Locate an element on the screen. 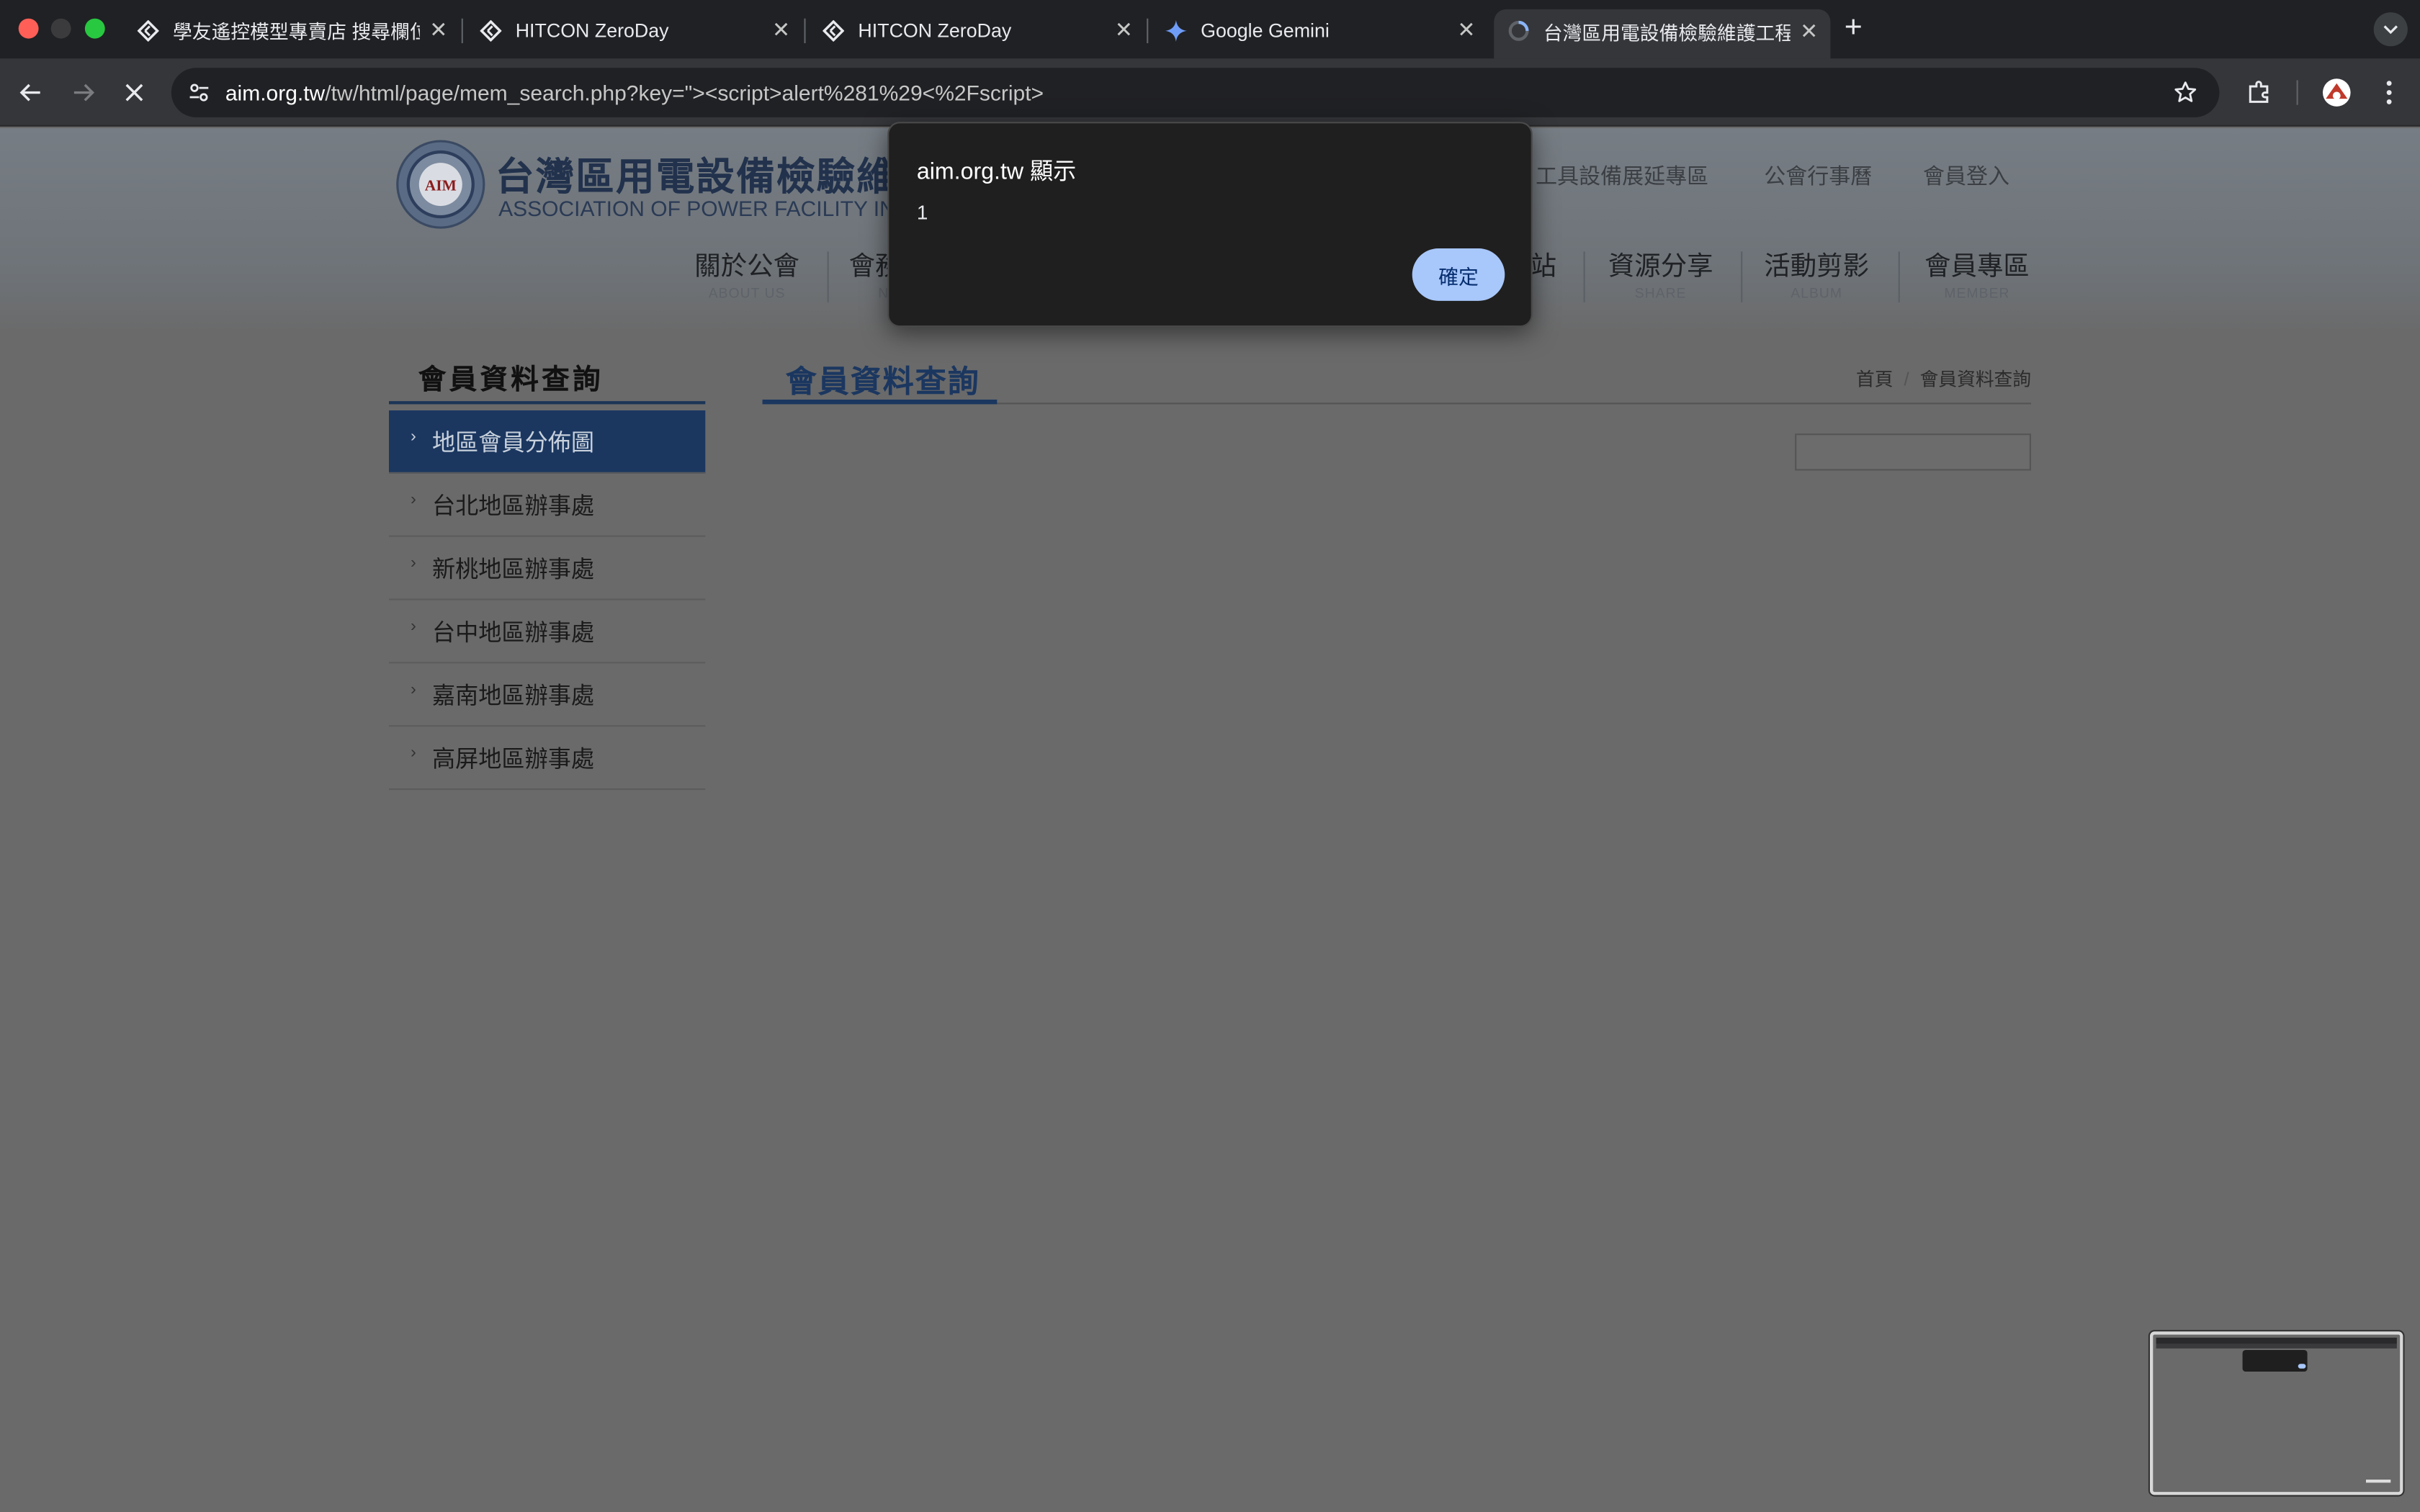 The image size is (2420, 1512). stop-loading-button is located at coordinates (134, 92).